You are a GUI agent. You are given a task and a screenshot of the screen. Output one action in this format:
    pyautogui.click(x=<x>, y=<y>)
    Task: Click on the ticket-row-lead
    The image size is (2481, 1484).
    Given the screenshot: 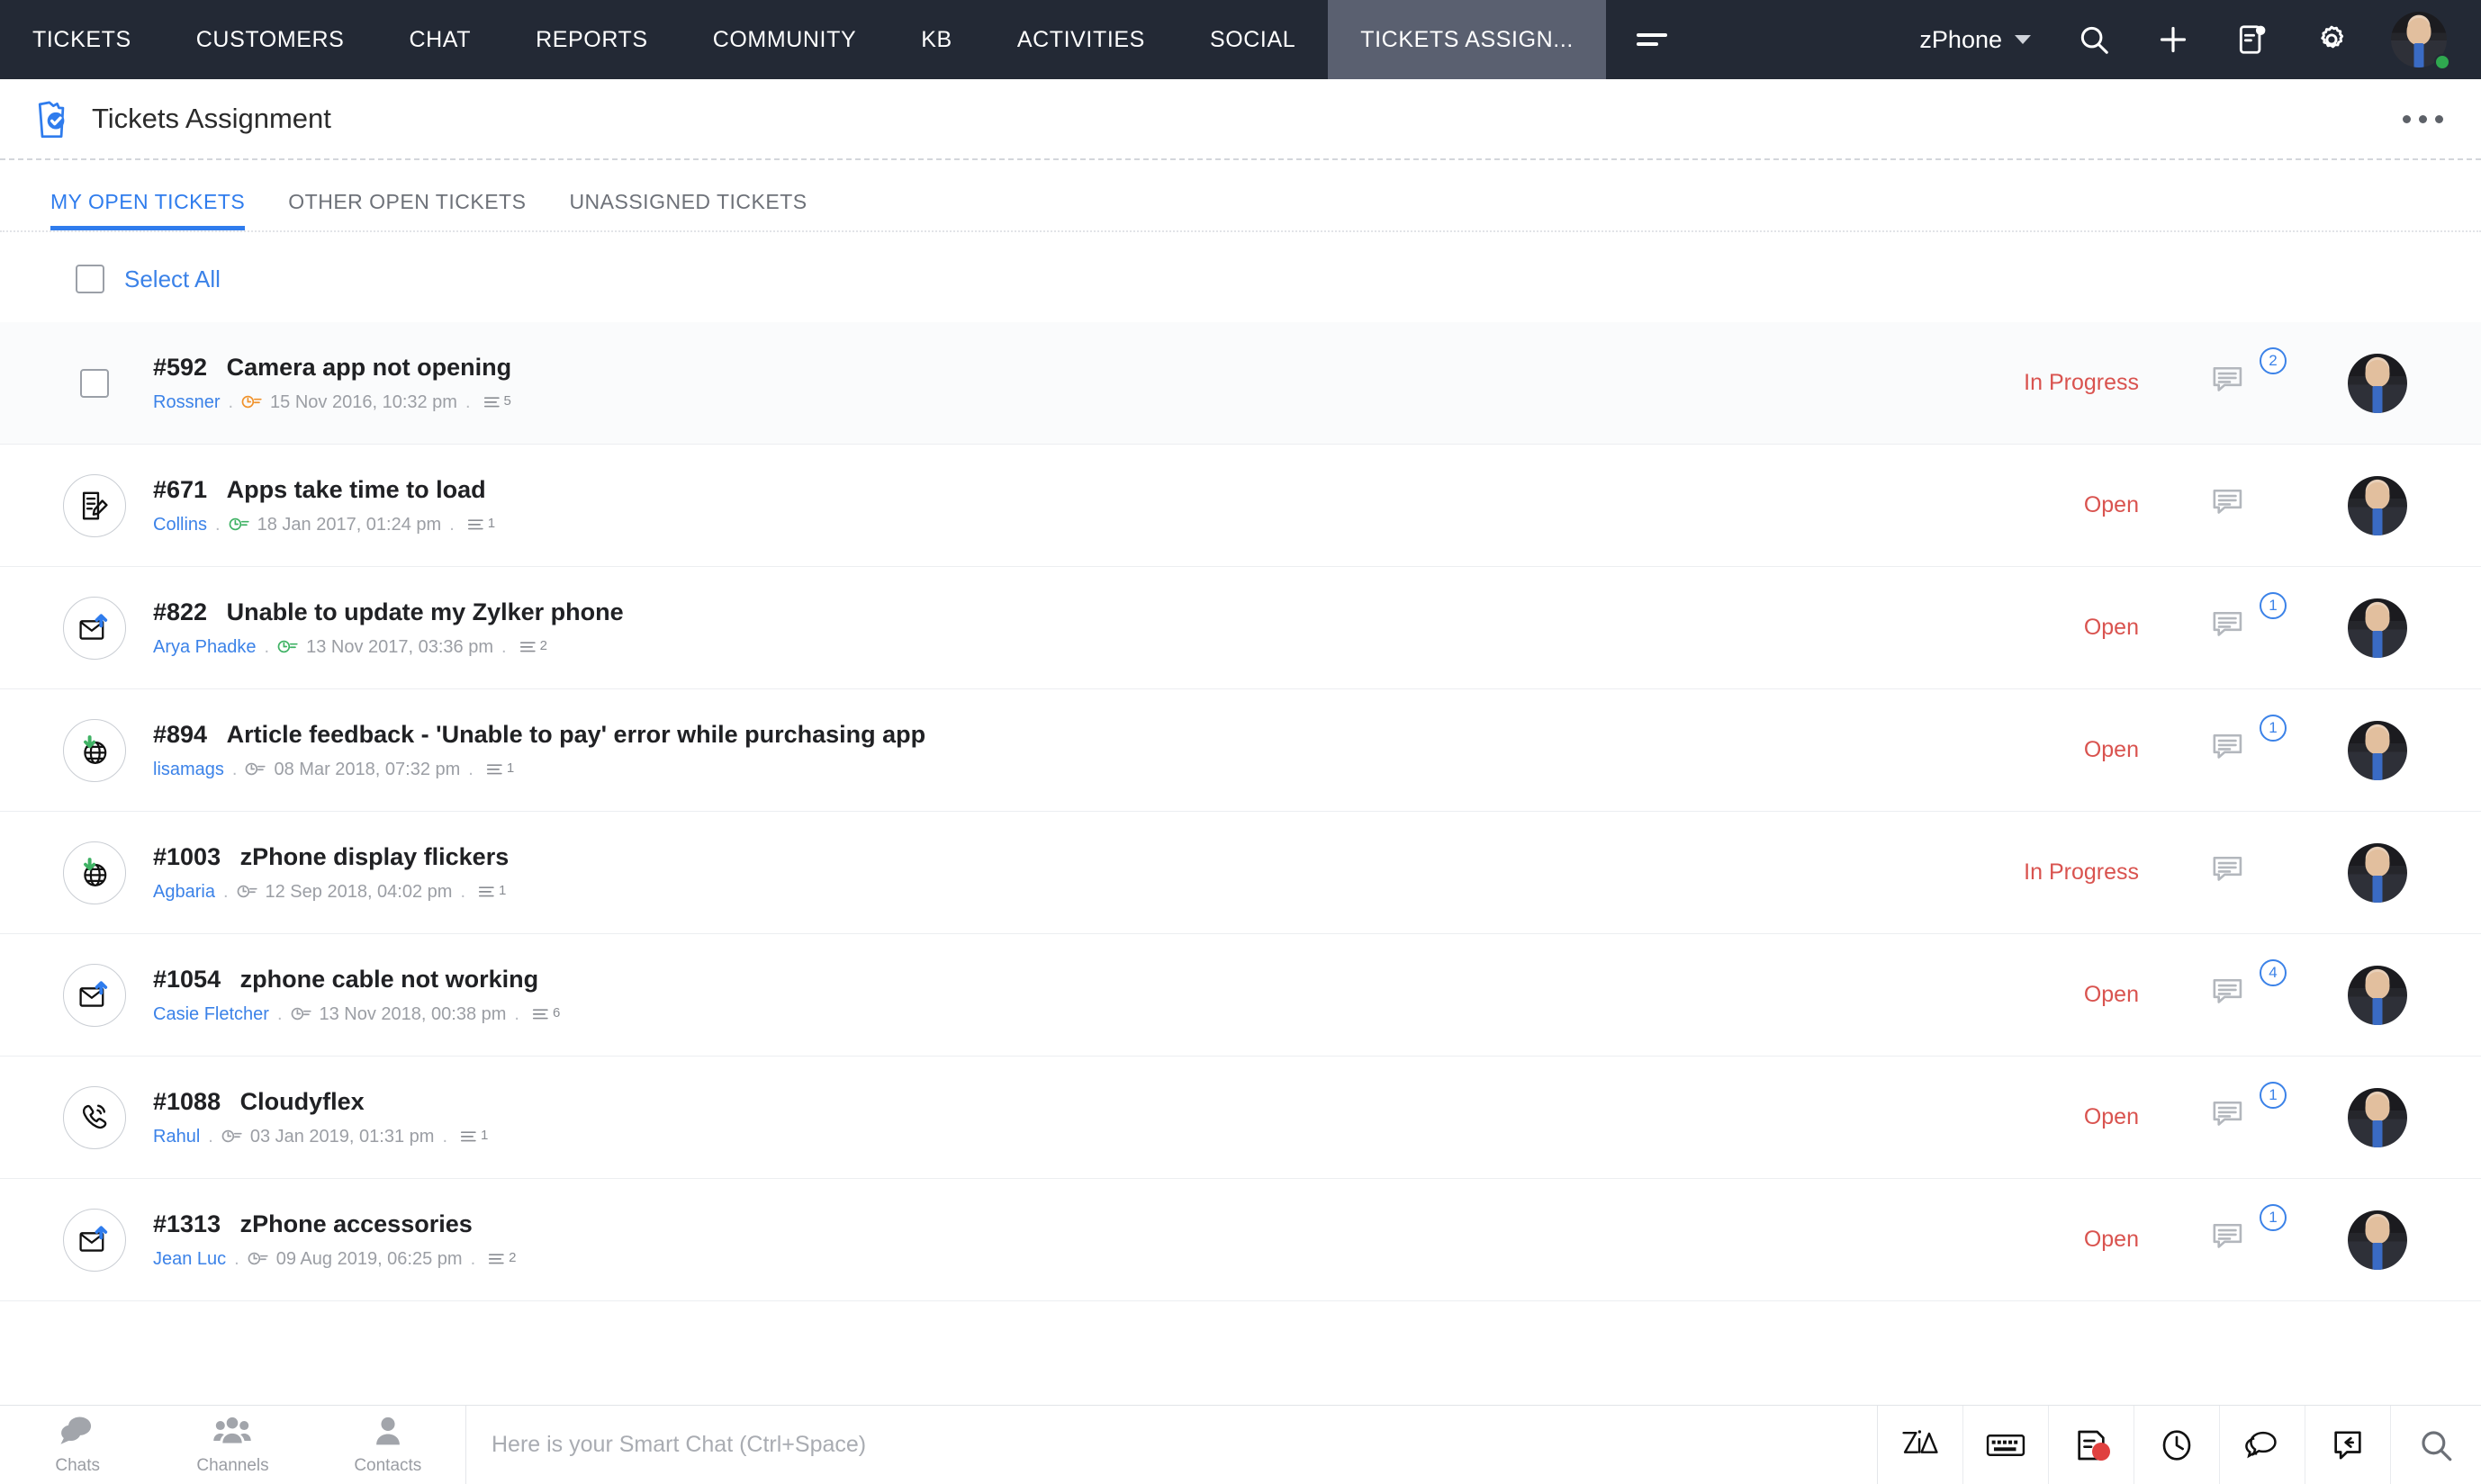 What is the action you would take?
    pyautogui.click(x=94, y=628)
    